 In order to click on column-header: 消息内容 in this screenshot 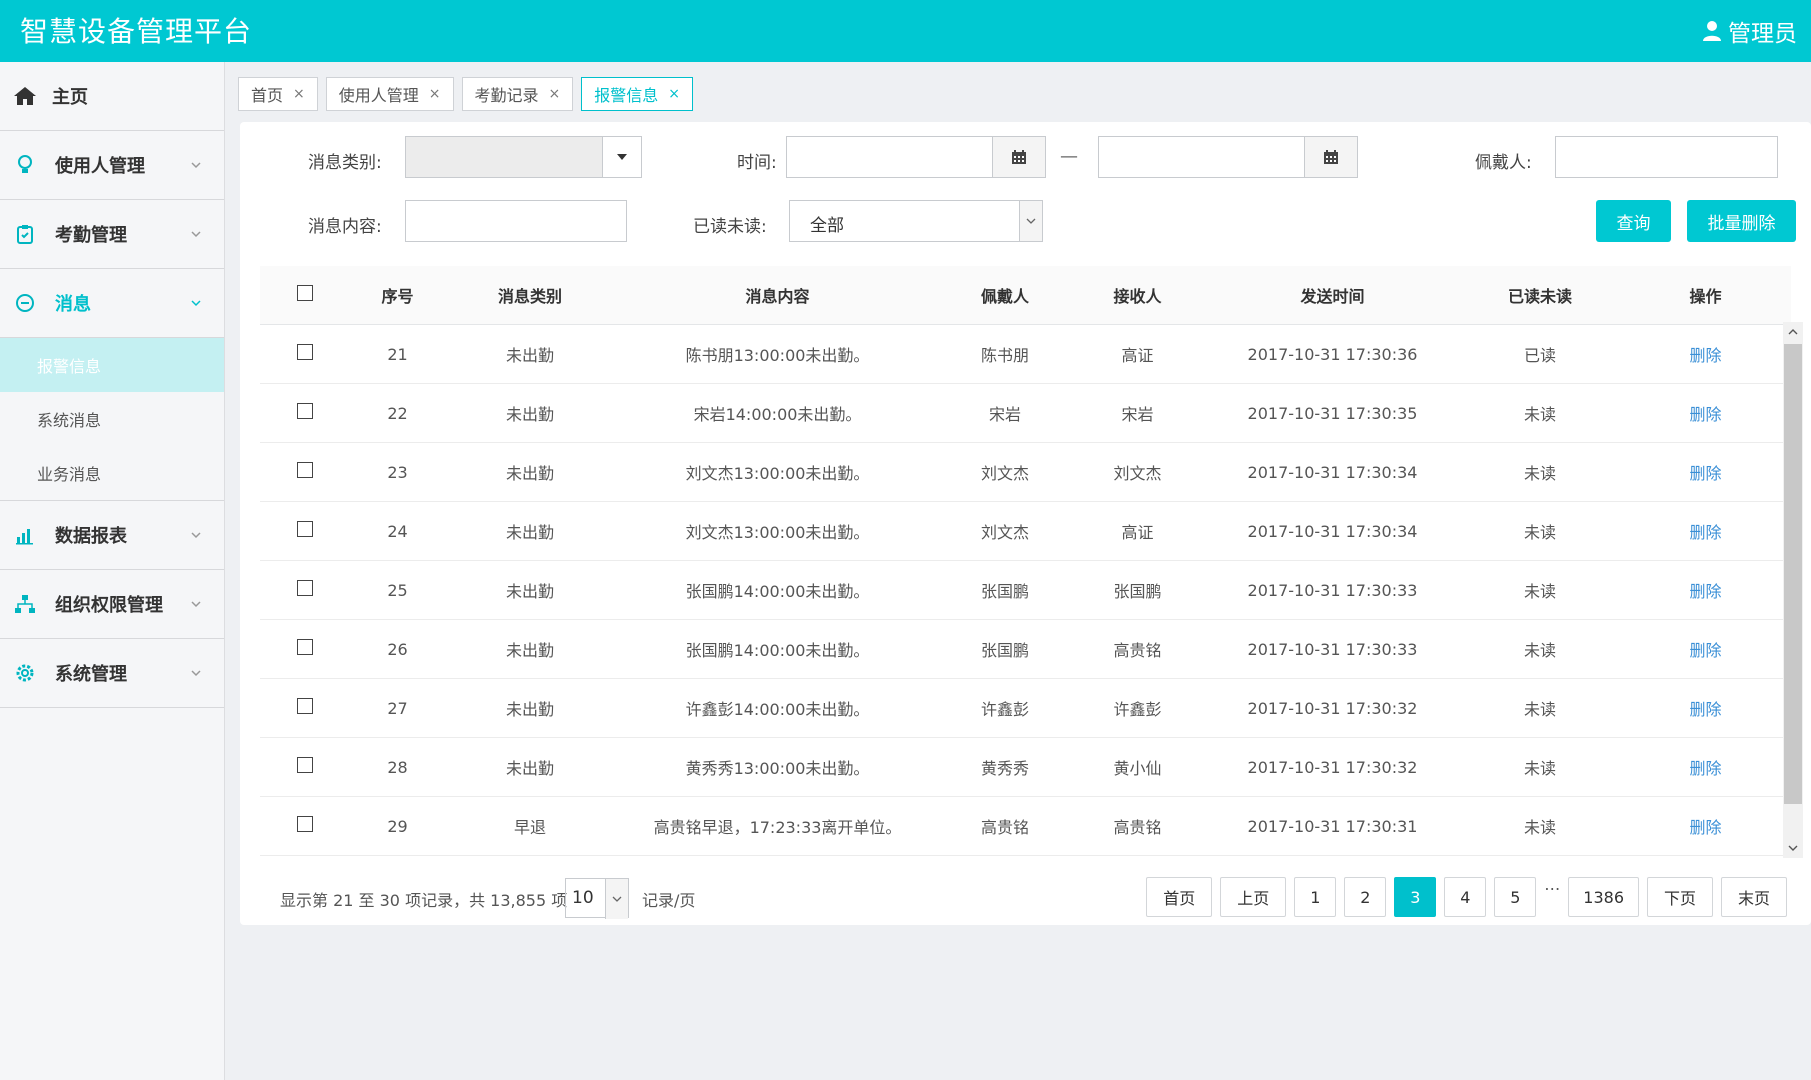, I will do `click(777, 295)`.